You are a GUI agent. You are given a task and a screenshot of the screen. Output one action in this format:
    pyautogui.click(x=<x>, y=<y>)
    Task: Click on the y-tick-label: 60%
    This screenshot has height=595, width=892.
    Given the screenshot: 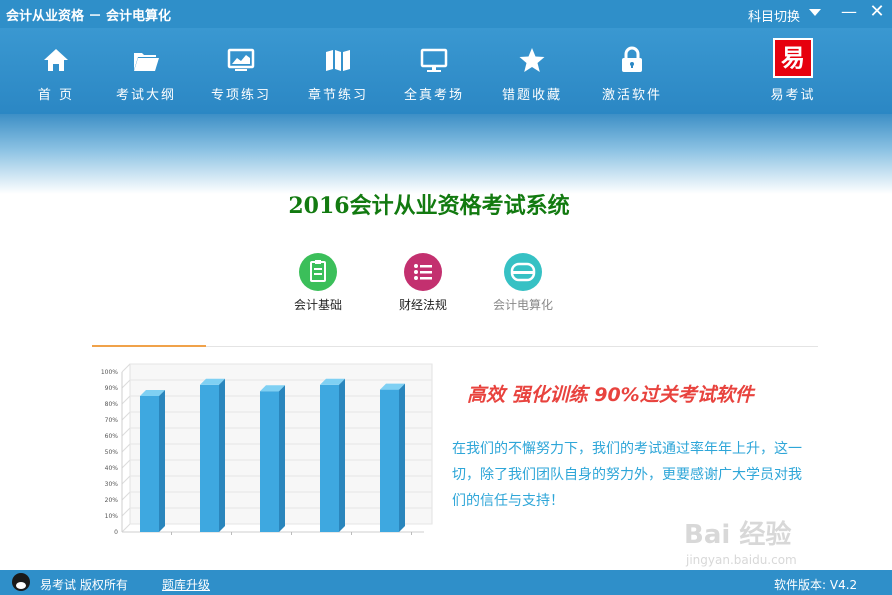 What is the action you would take?
    pyautogui.click(x=112, y=436)
    